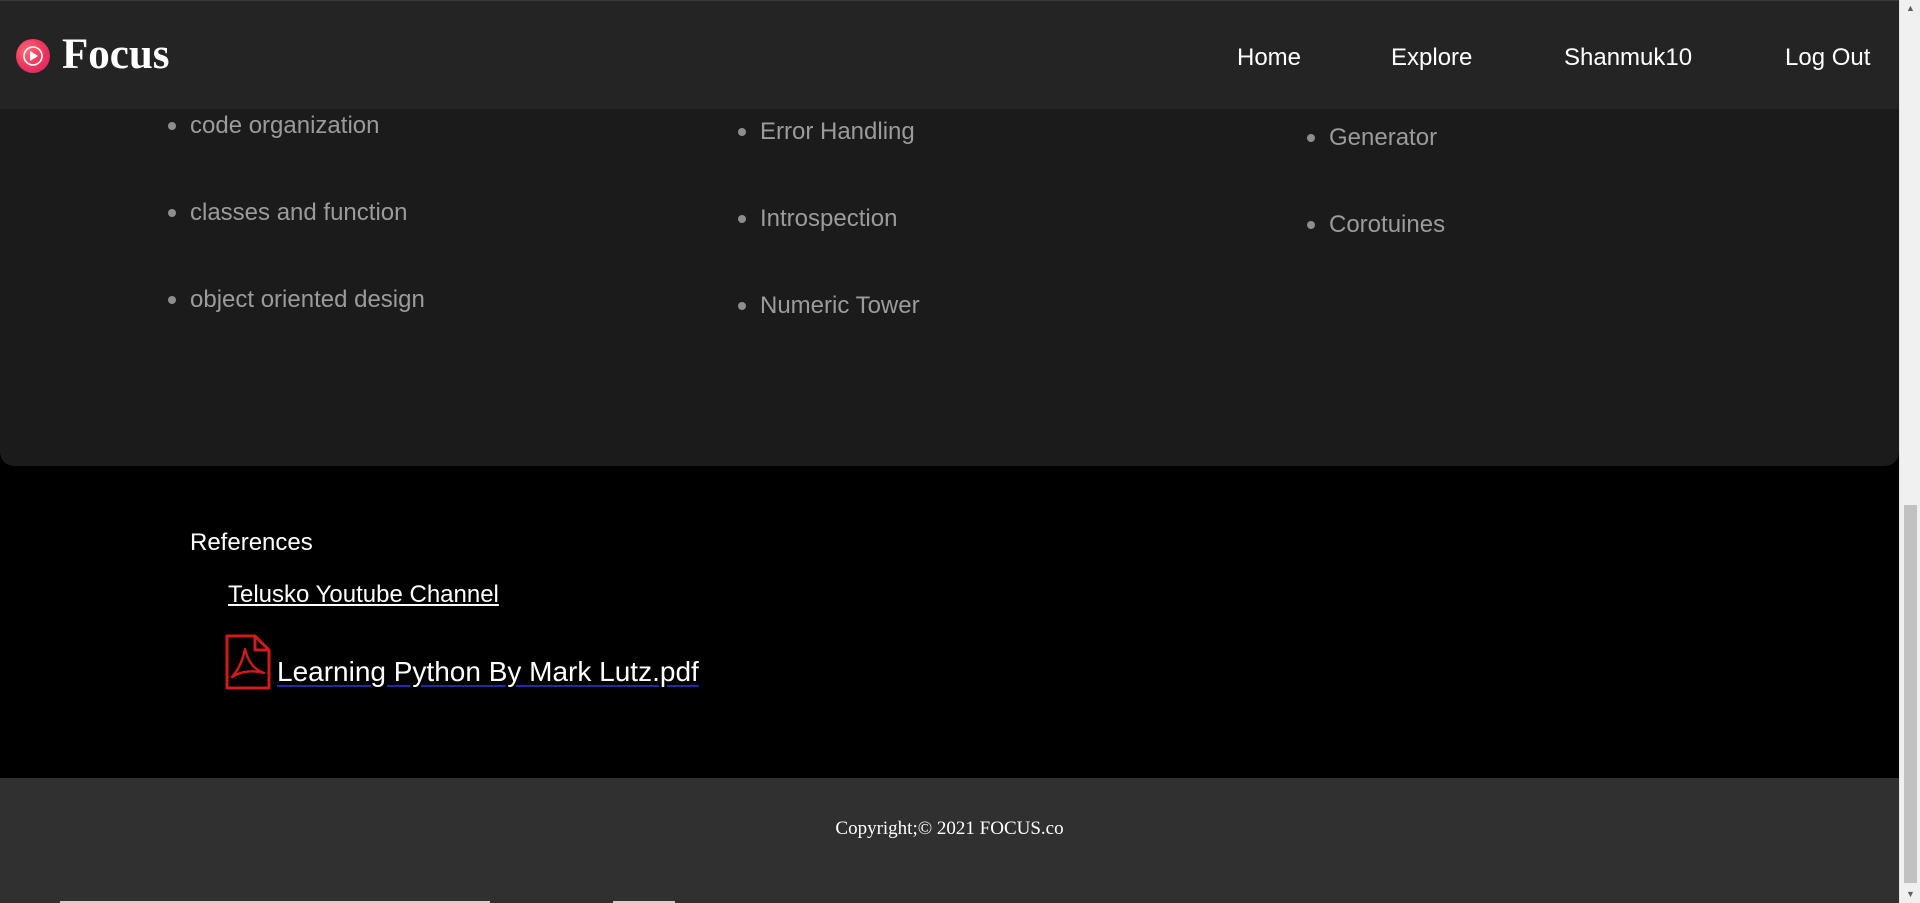 This screenshot has width=1920, height=903. What do you see at coordinates (1910, 694) in the screenshot?
I see `scrollbar-thumb` at bounding box center [1910, 694].